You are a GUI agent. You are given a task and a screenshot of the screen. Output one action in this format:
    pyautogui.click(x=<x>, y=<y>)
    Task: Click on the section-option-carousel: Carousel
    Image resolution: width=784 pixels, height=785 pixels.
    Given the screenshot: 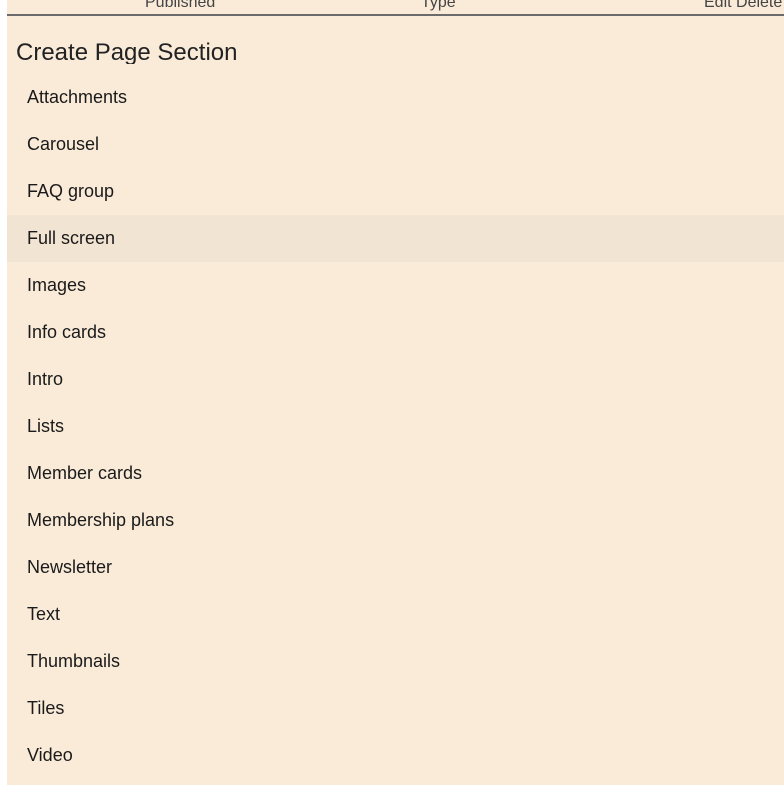 What is the action you would take?
    pyautogui.click(x=395, y=144)
    